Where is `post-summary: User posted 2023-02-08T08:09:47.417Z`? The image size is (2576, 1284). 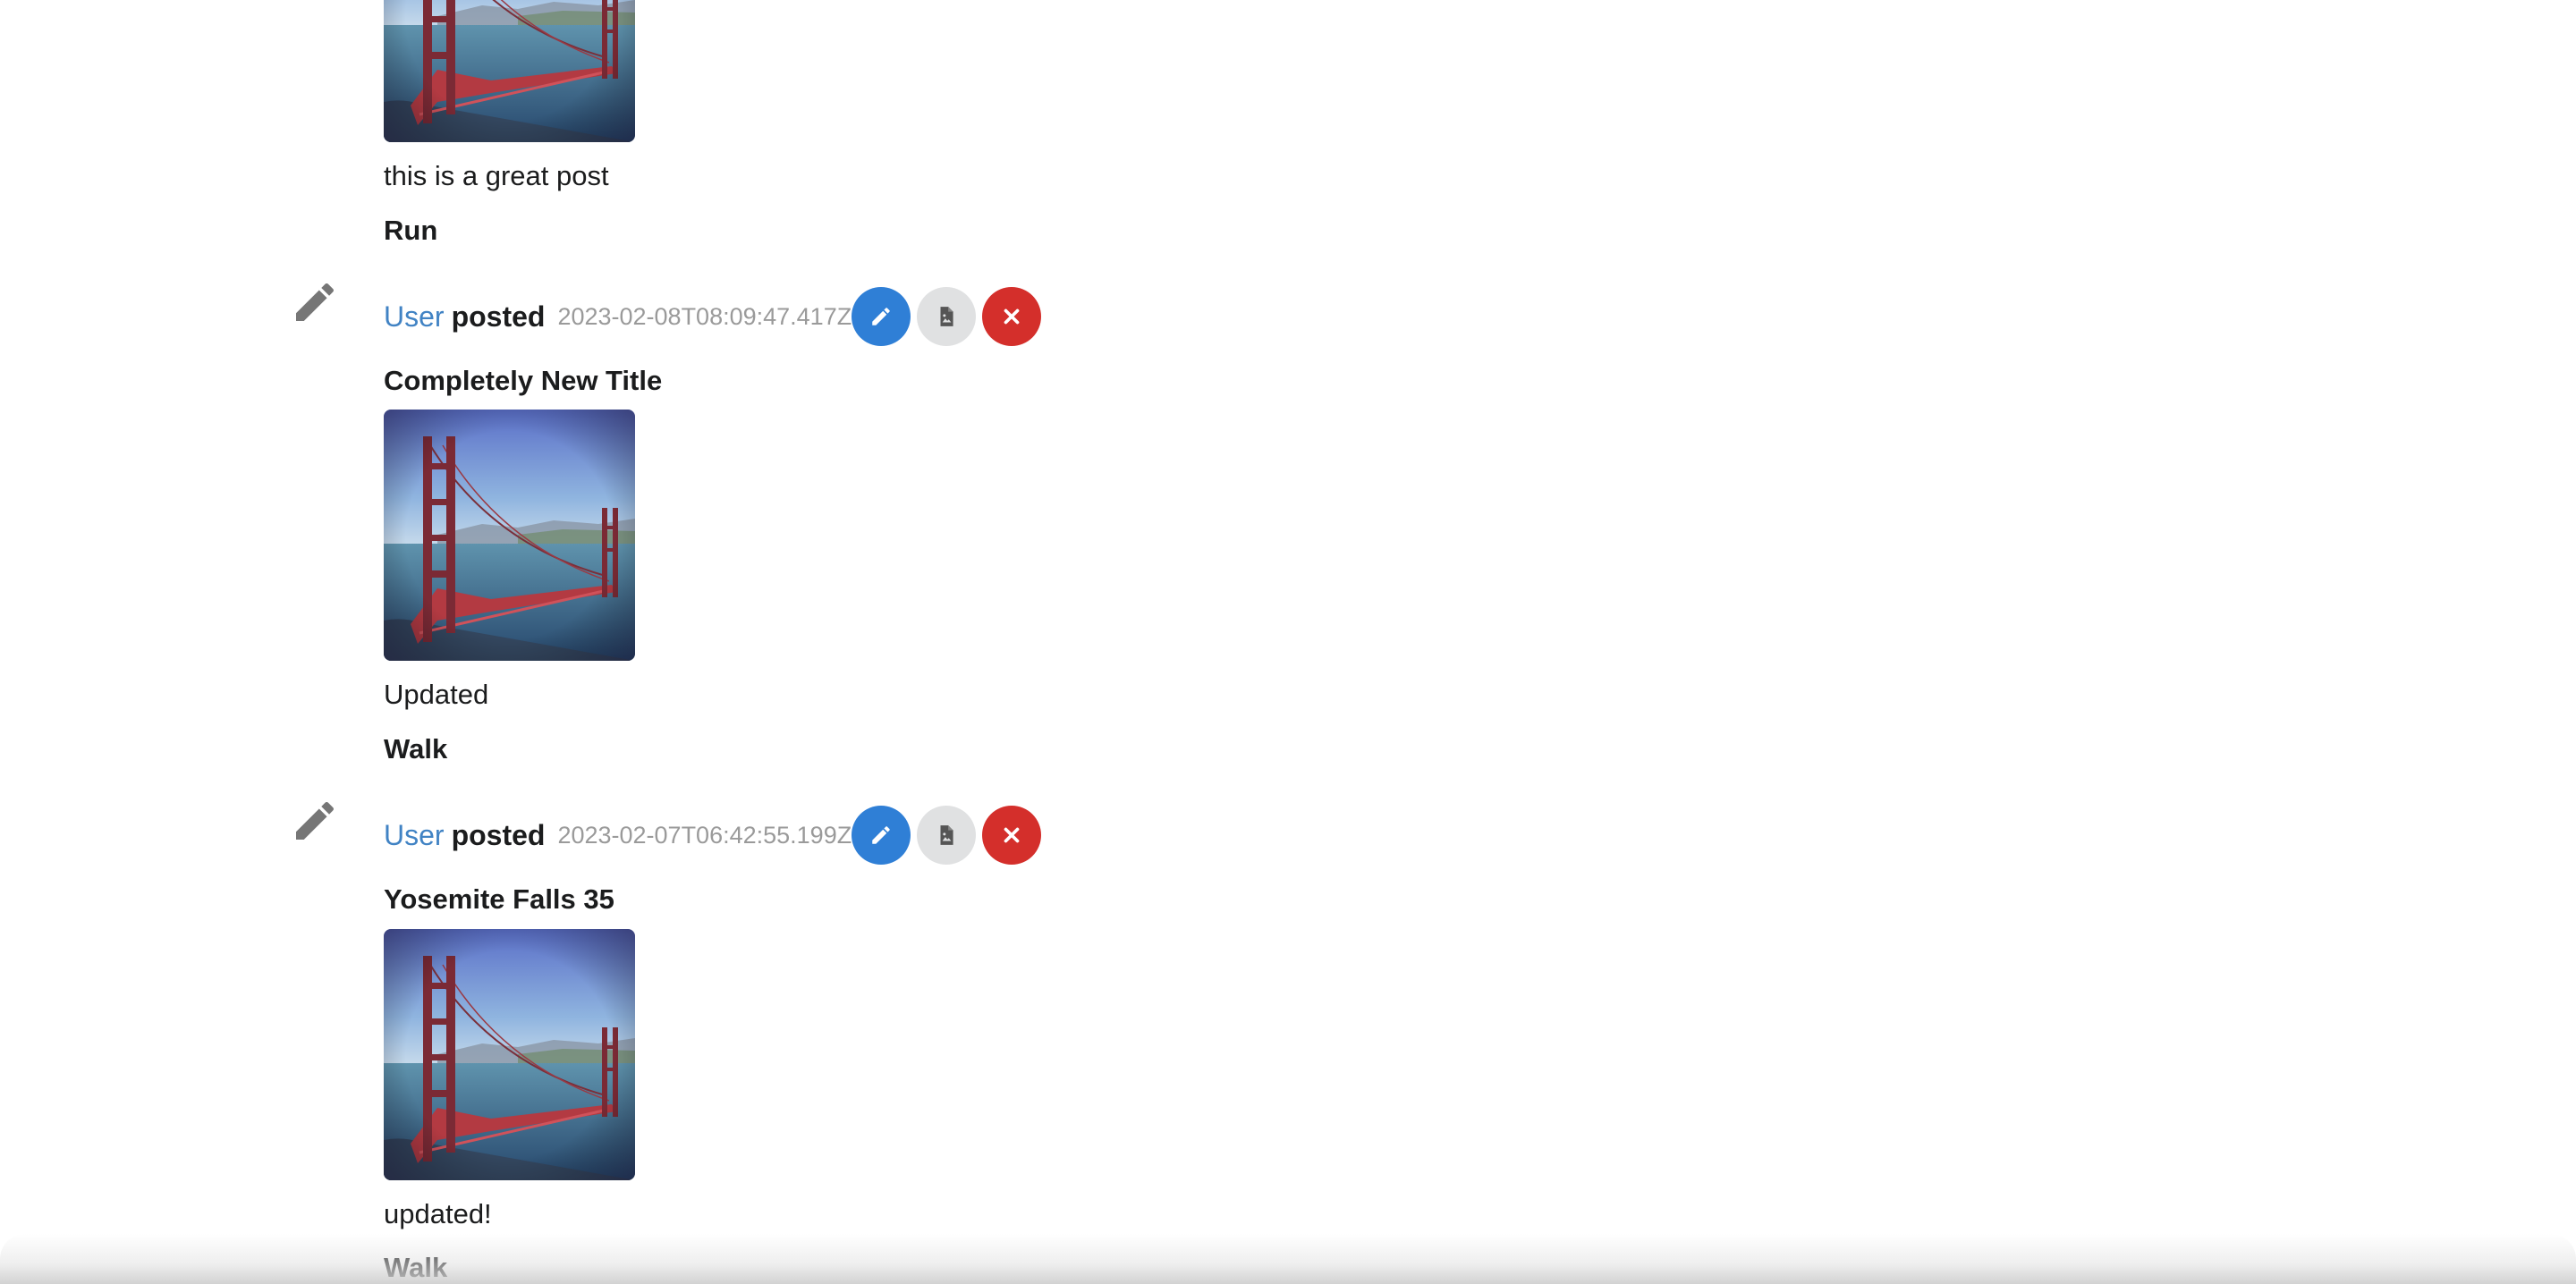
post-summary: User posted 2023-02-08T08:09:47.417Z is located at coordinates (713, 317).